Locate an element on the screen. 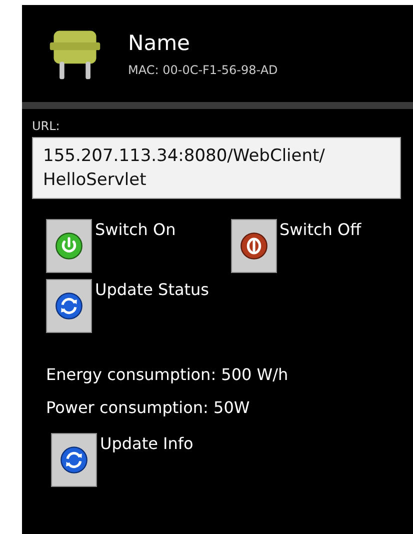 This screenshot has height=534, width=413. power-icon is located at coordinates (69, 246).